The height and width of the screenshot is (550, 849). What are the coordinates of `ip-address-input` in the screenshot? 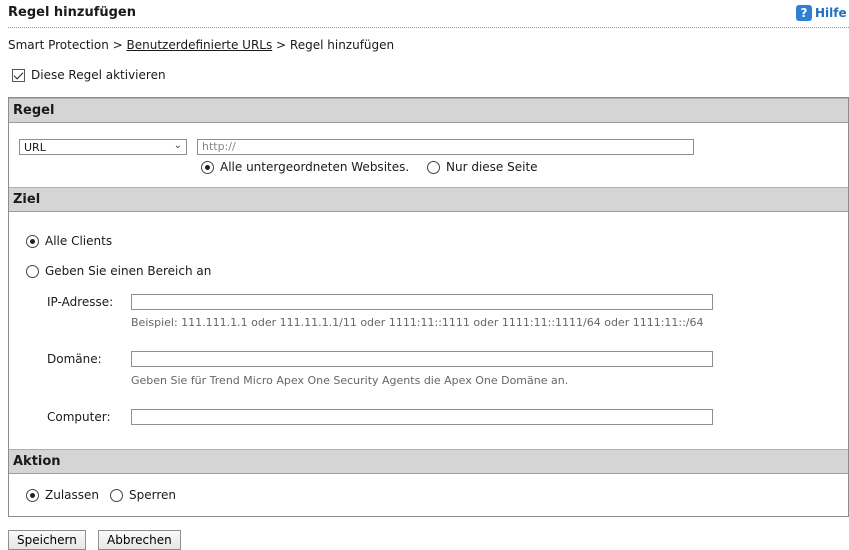 It's located at (422, 302).